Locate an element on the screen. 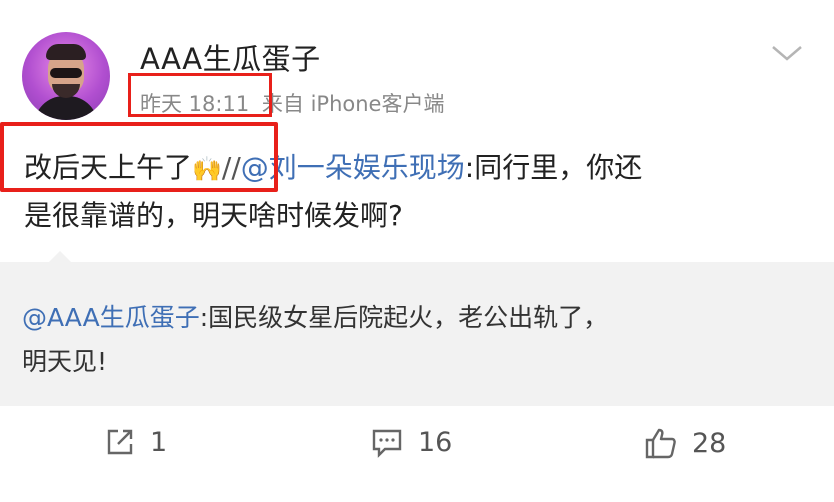  like-icon is located at coordinates (660, 443).